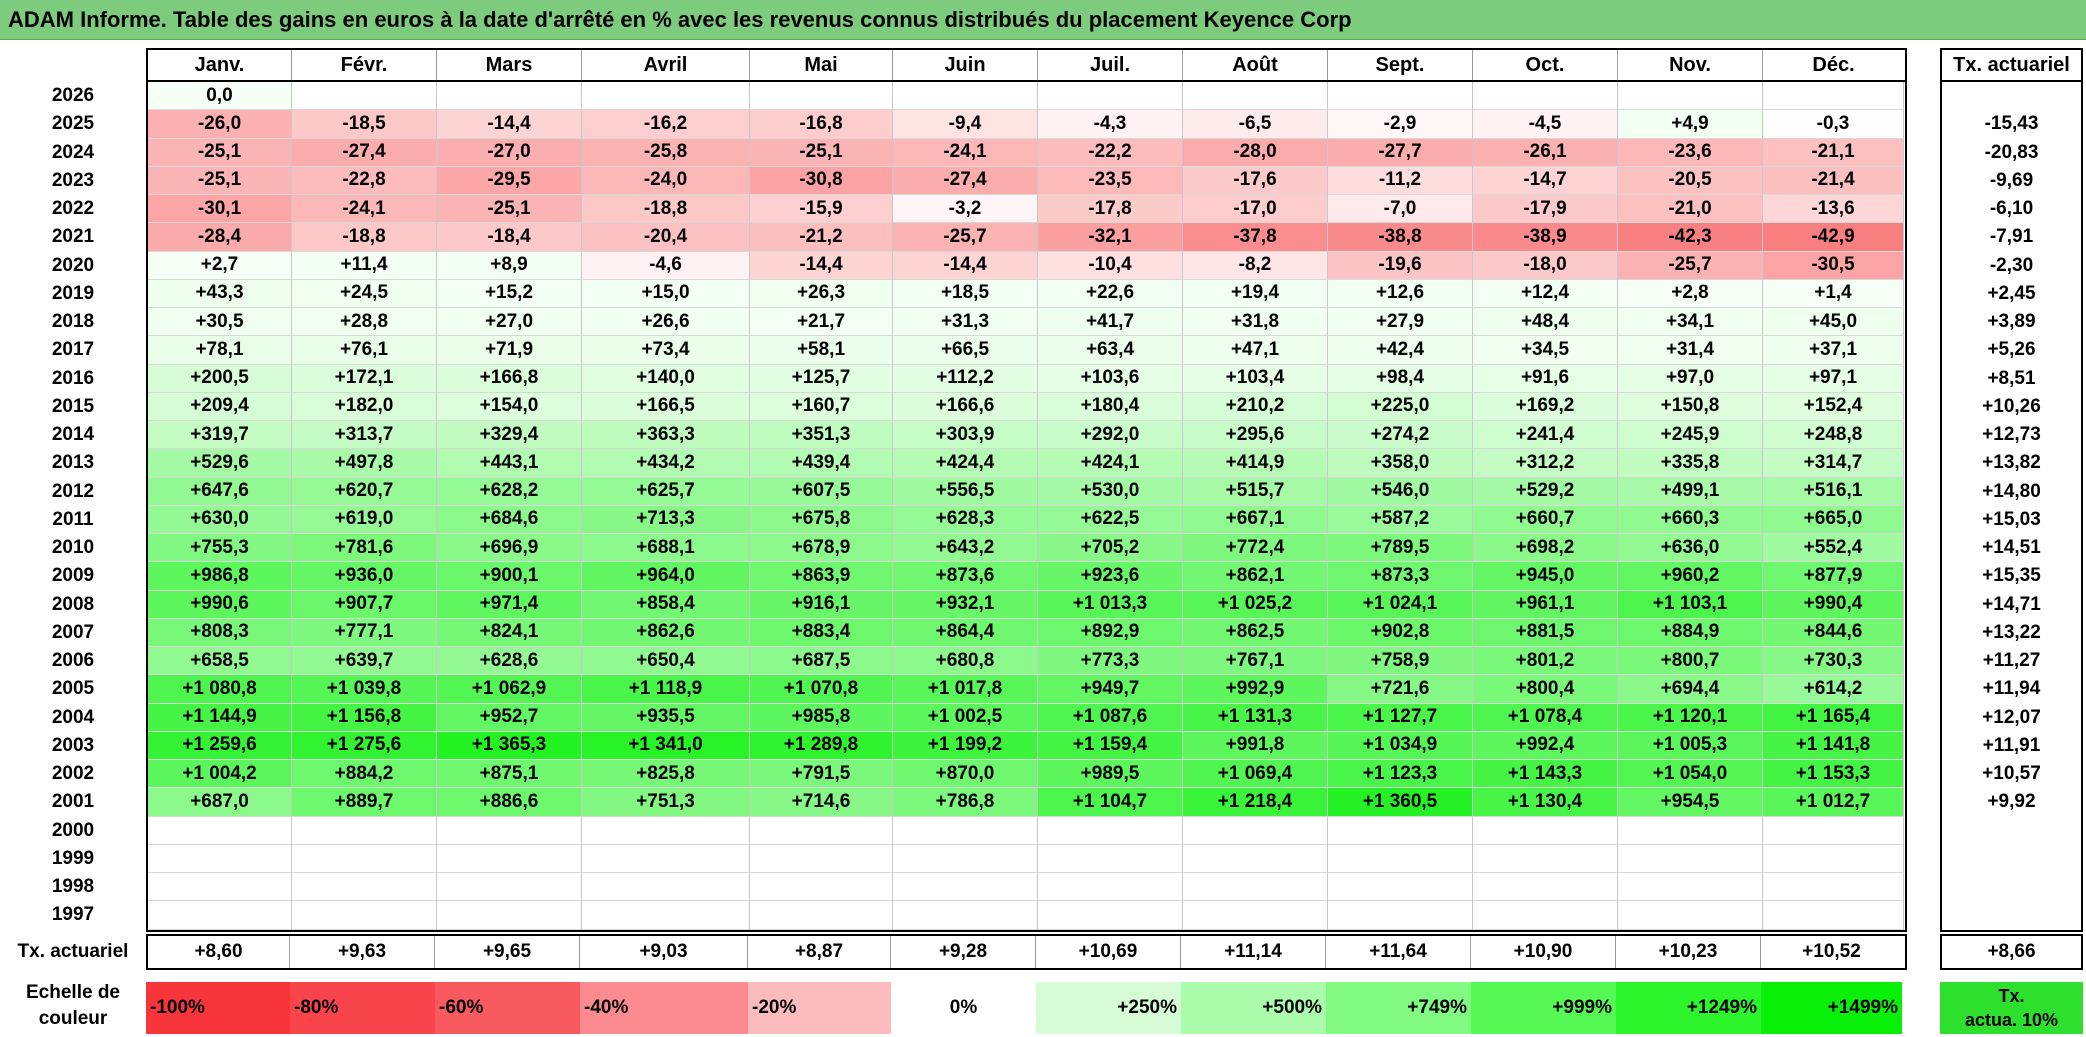  Describe the element at coordinates (220, 124) in the screenshot. I see `gain-cell: -26,0` at that location.